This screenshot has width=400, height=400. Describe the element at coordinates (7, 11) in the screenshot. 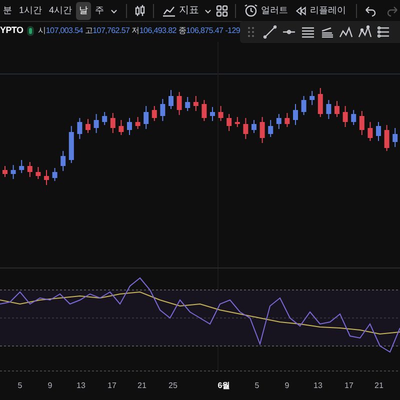

I see `timeframe-tab: 분` at that location.